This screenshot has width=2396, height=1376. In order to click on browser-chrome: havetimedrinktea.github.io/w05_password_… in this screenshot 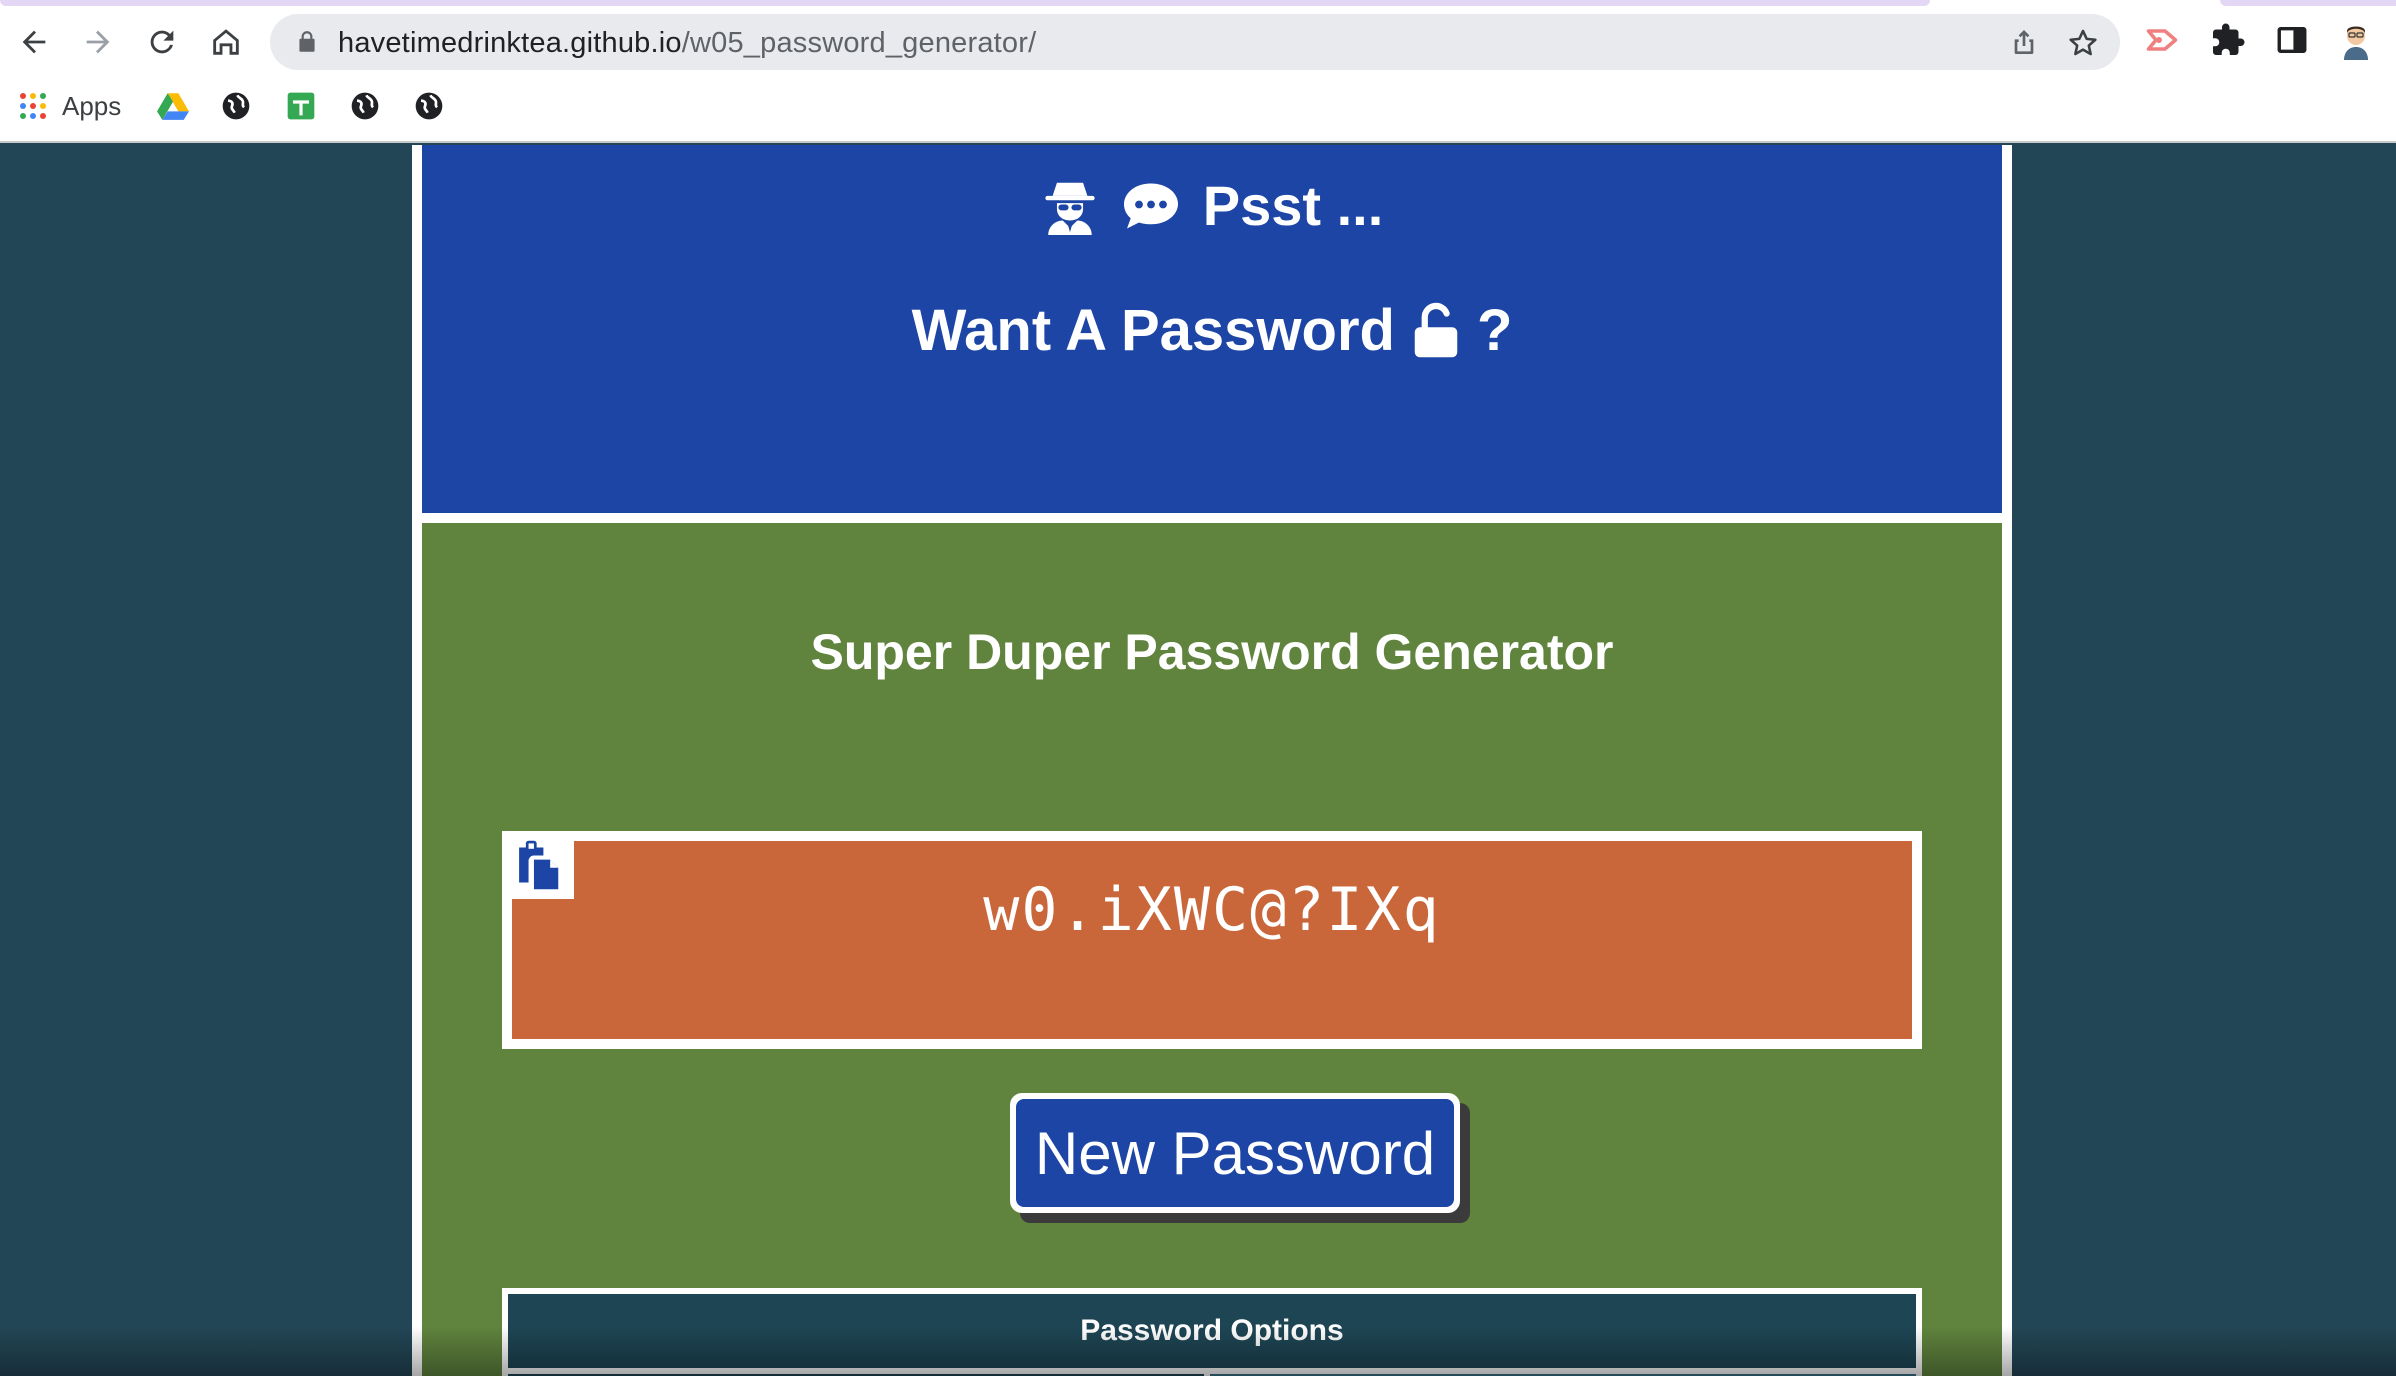, I will do `click(1198, 71)`.